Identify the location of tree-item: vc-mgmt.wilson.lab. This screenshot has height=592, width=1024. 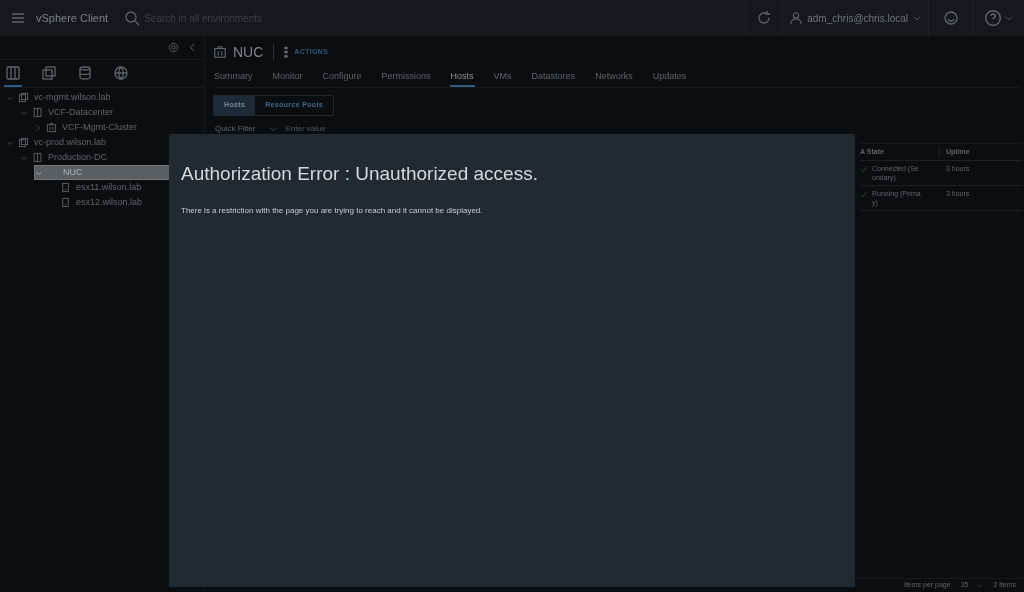
(105, 97).